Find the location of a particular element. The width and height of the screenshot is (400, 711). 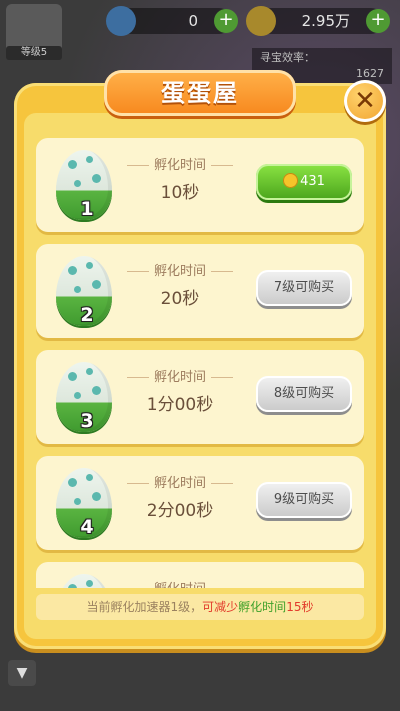

accelerator-info: 当前孵化加速器1级，可减少孵化时间15秒 is located at coordinates (200, 607).